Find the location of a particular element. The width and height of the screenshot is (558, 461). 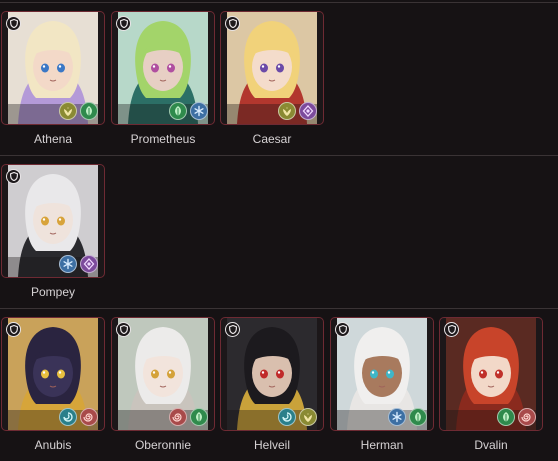

hero-name: Anubis is located at coordinates (53, 445).